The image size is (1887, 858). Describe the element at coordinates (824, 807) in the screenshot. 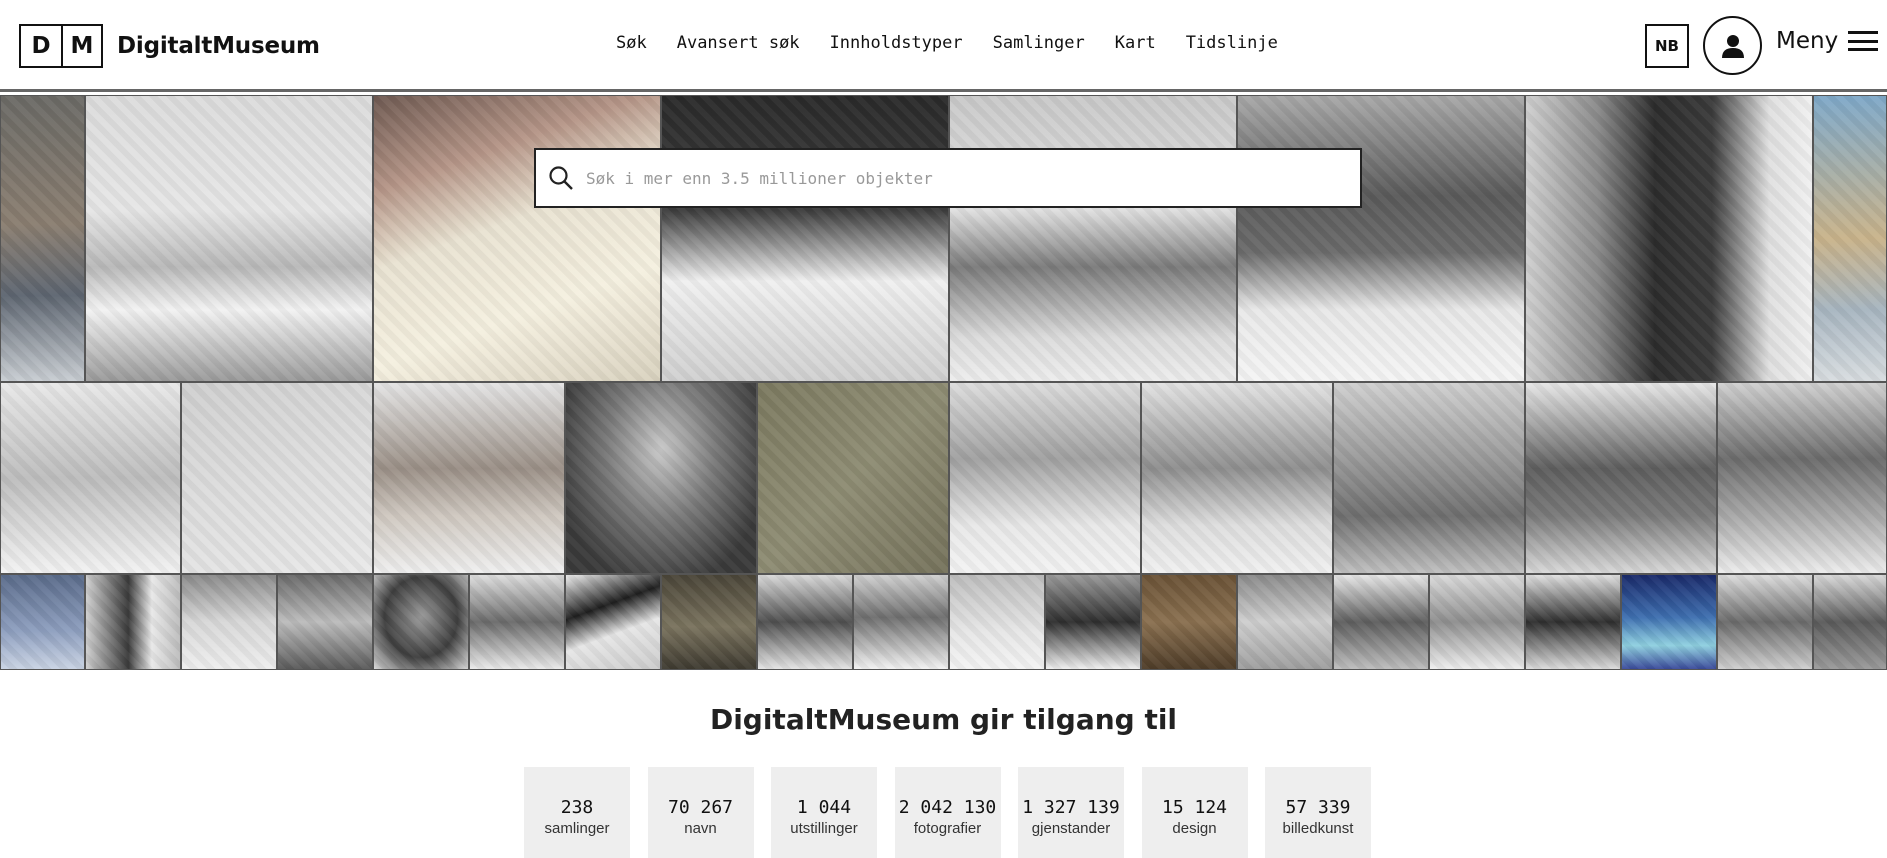

I see `stat-value: 1 044` at that location.